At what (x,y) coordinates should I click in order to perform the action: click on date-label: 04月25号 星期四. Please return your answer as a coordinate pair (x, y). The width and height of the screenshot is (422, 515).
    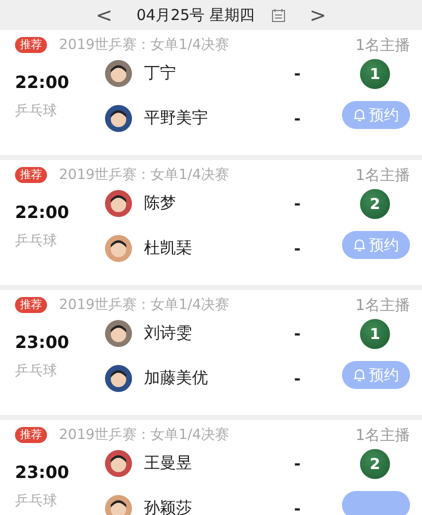
    Looking at the image, I should click on (195, 15).